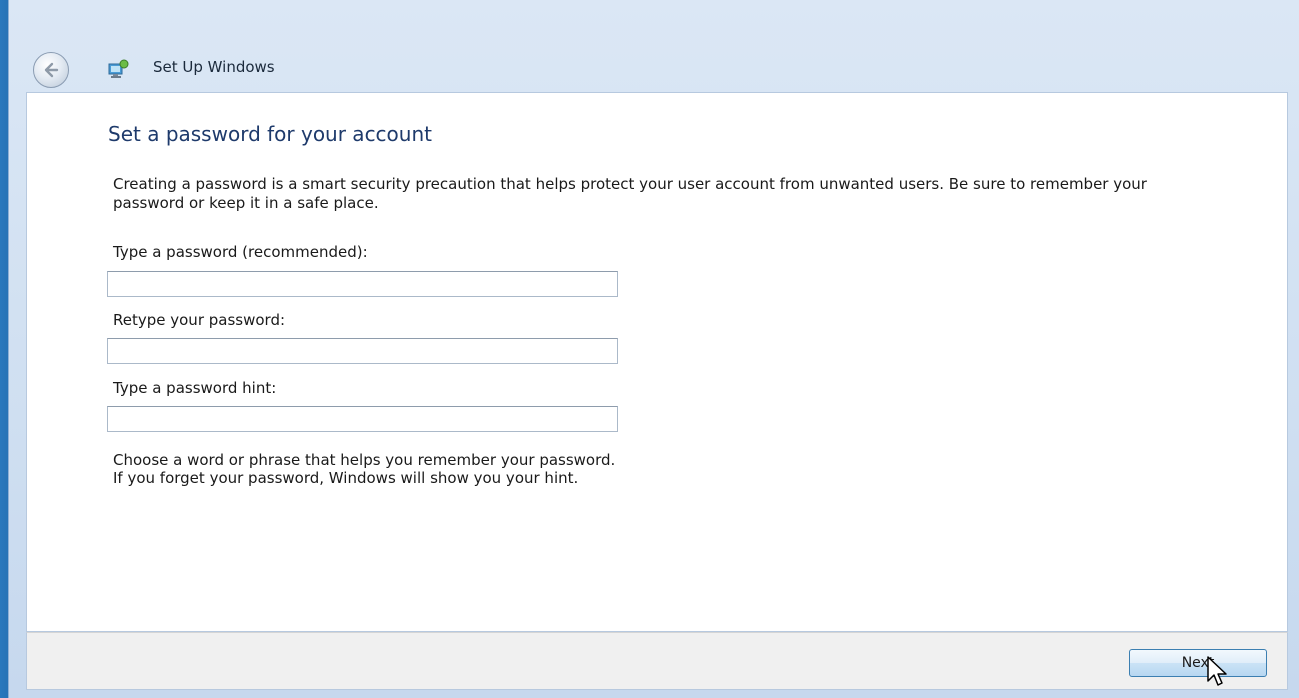  I want to click on back-arrow-icon, so click(51, 70).